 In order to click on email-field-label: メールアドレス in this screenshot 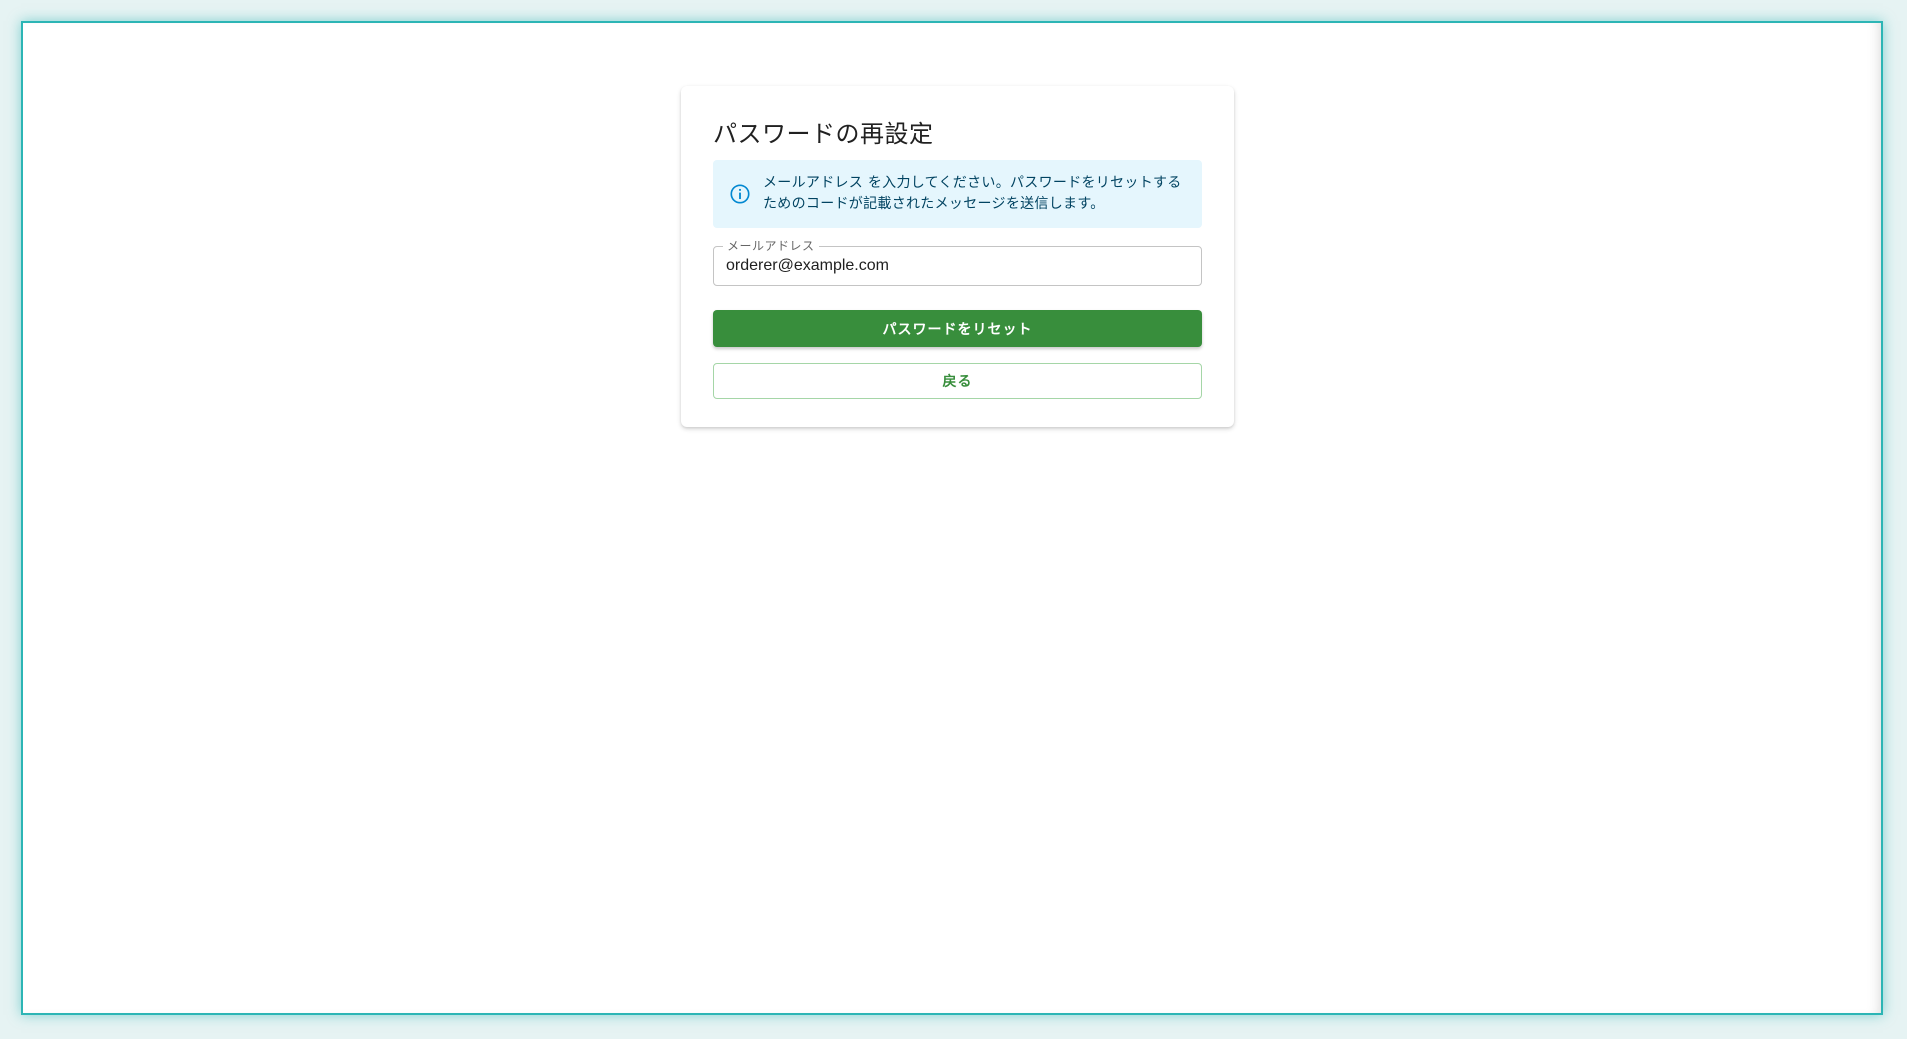, I will do `click(771, 246)`.